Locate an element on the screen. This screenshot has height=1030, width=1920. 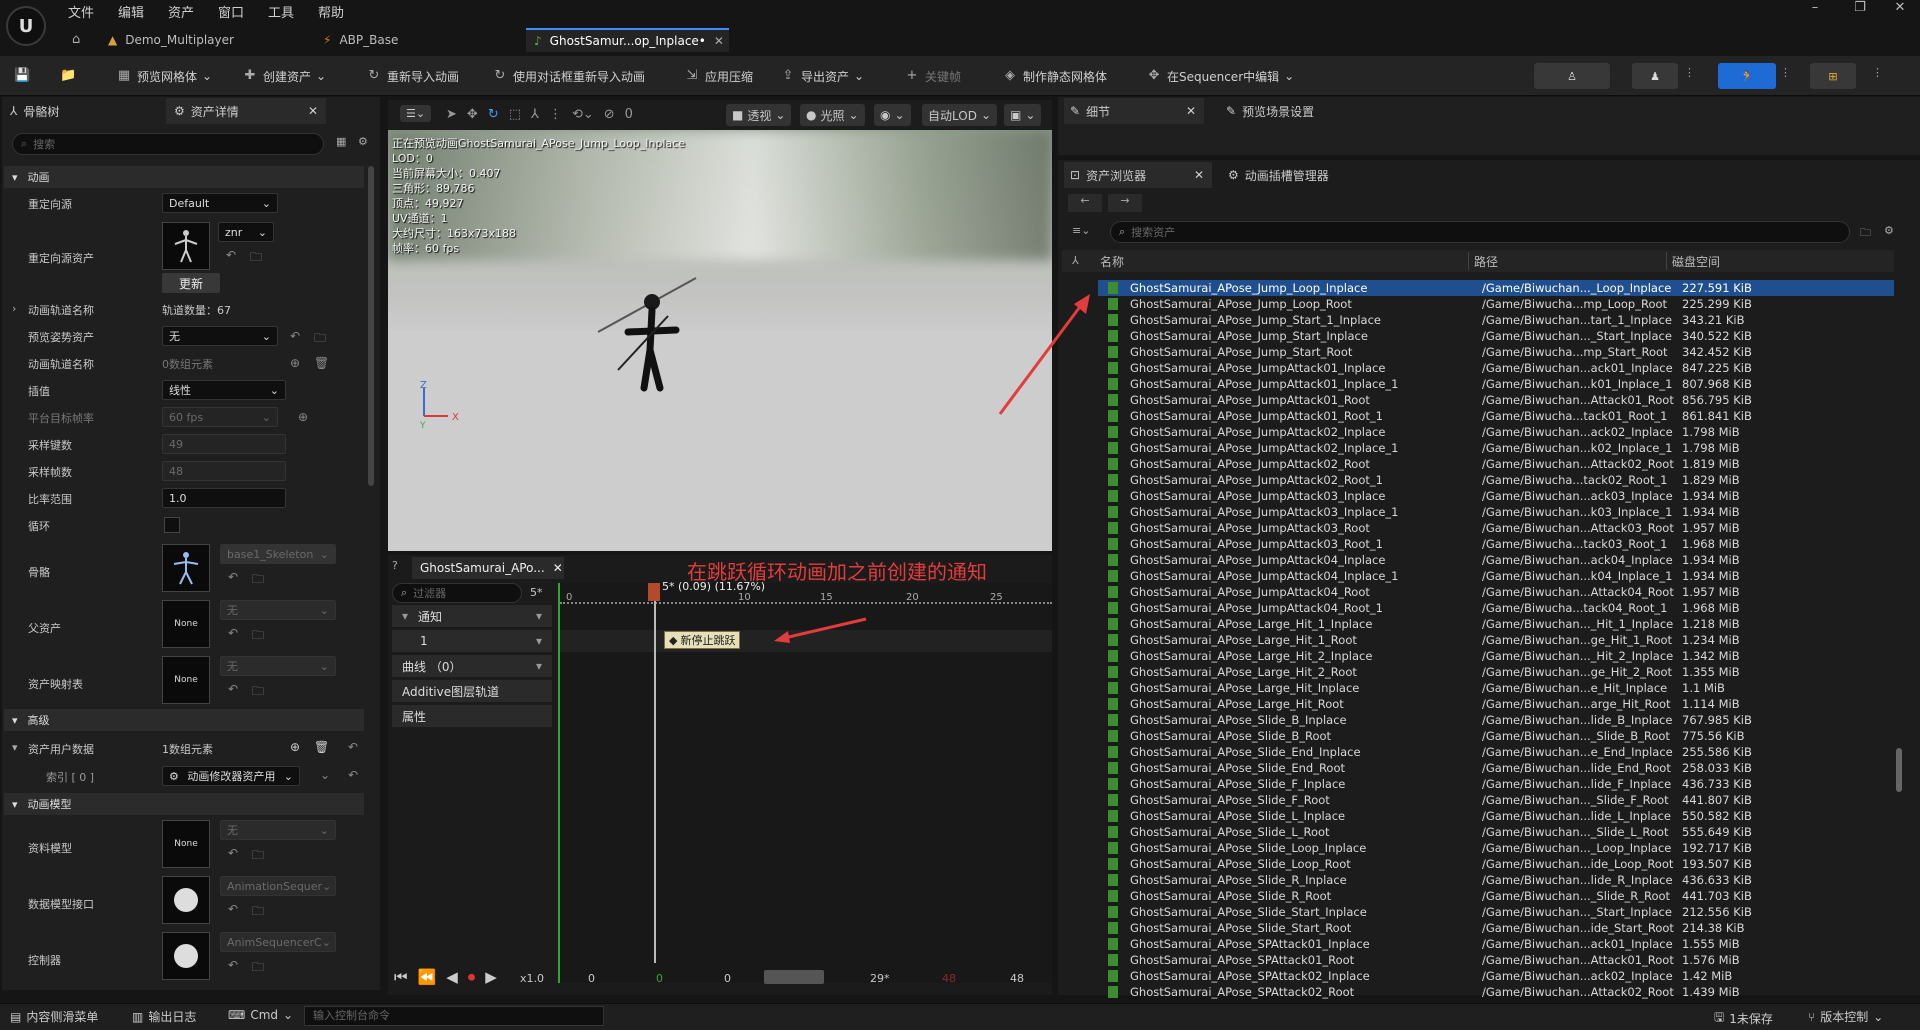
perspective-button: ■ 透视 ⌄ is located at coordinates (759, 115).